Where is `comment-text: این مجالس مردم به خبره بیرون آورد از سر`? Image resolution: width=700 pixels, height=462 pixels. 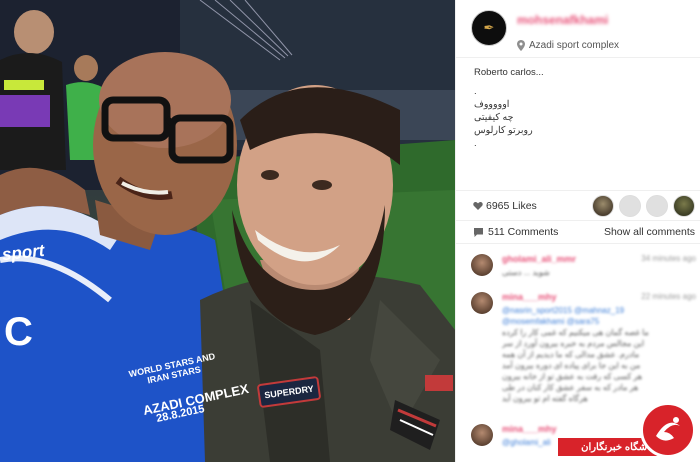 comment-text: این مجالس مردم به خبره بیرون آورد از سر is located at coordinates (573, 343).